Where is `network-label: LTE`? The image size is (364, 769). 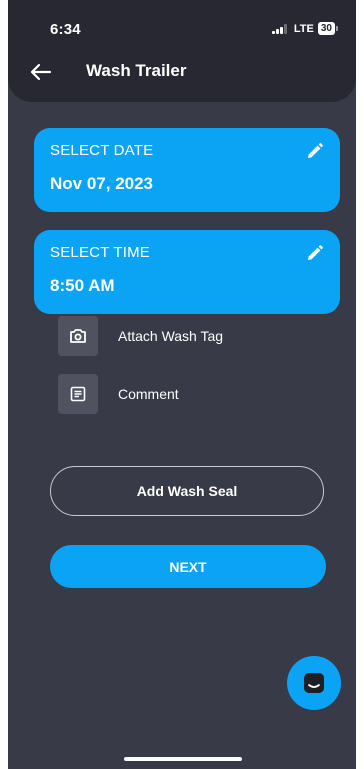 network-label: LTE is located at coordinates (303, 28).